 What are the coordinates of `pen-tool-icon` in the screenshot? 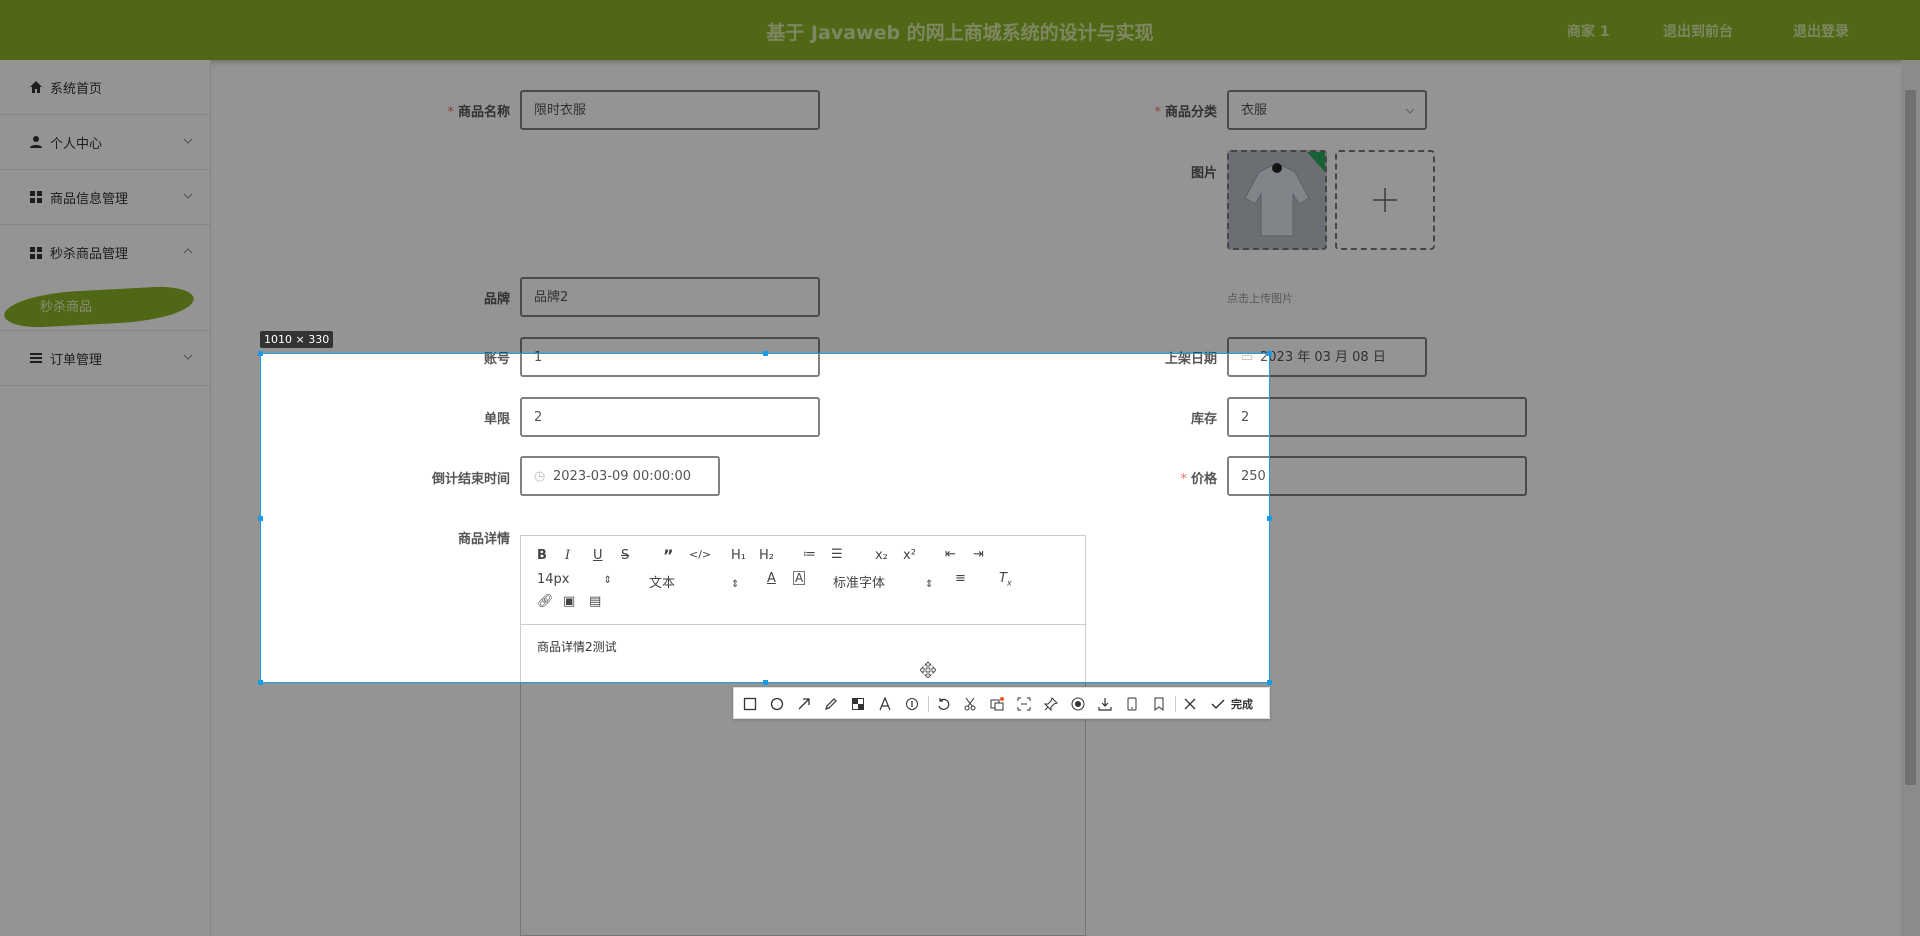 It's located at (831, 704).